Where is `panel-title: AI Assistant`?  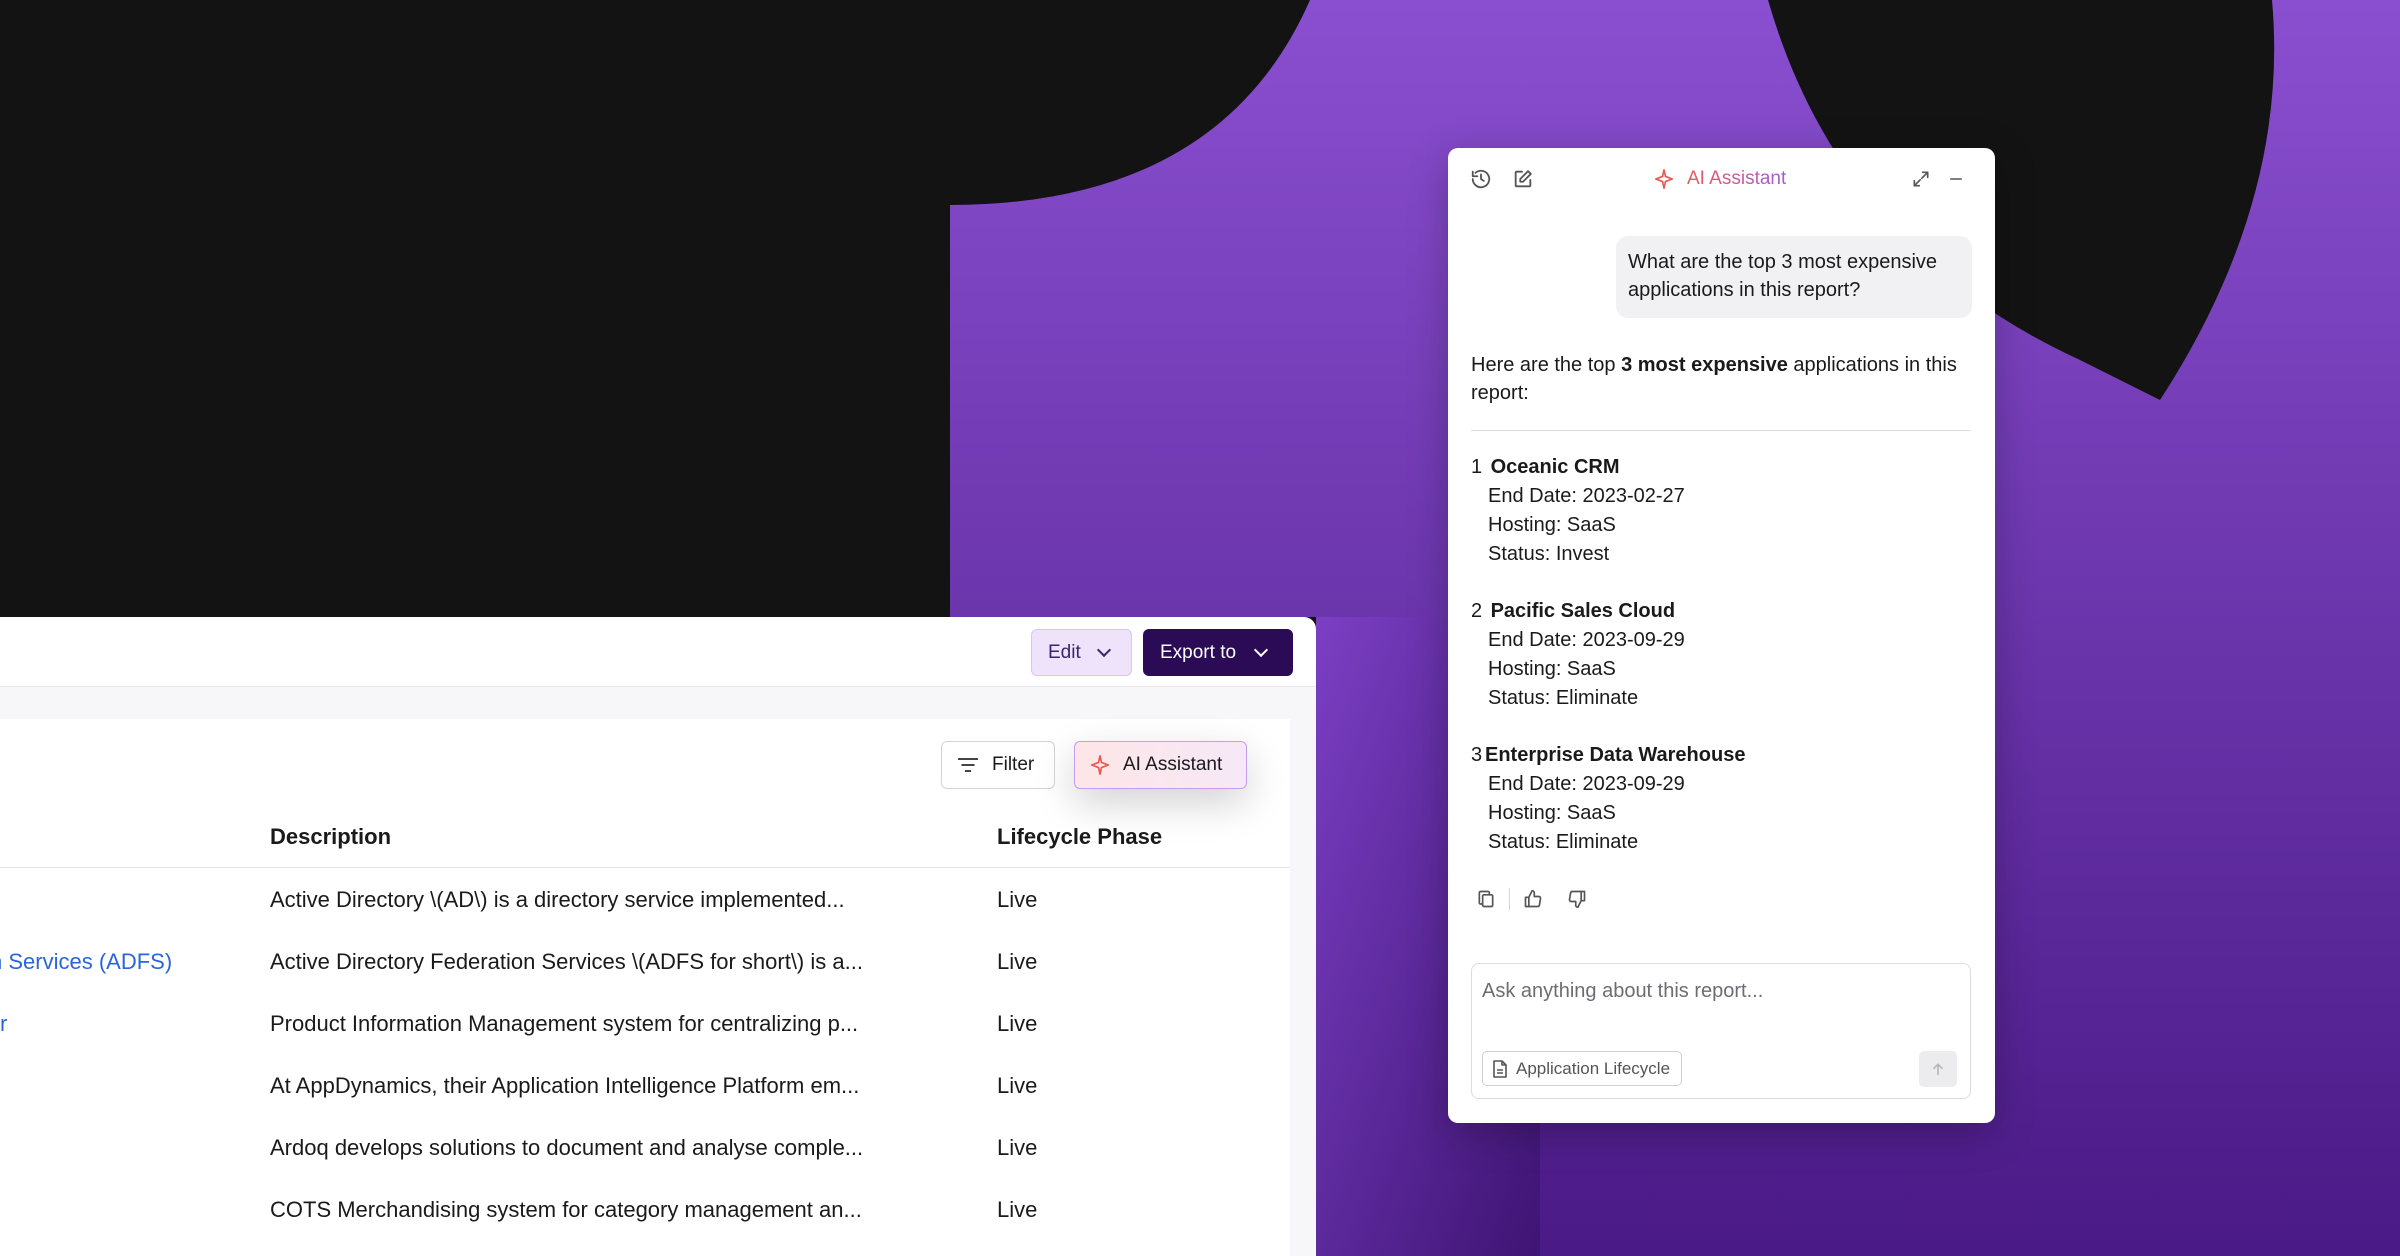
panel-title: AI Assistant is located at coordinates (1719, 179).